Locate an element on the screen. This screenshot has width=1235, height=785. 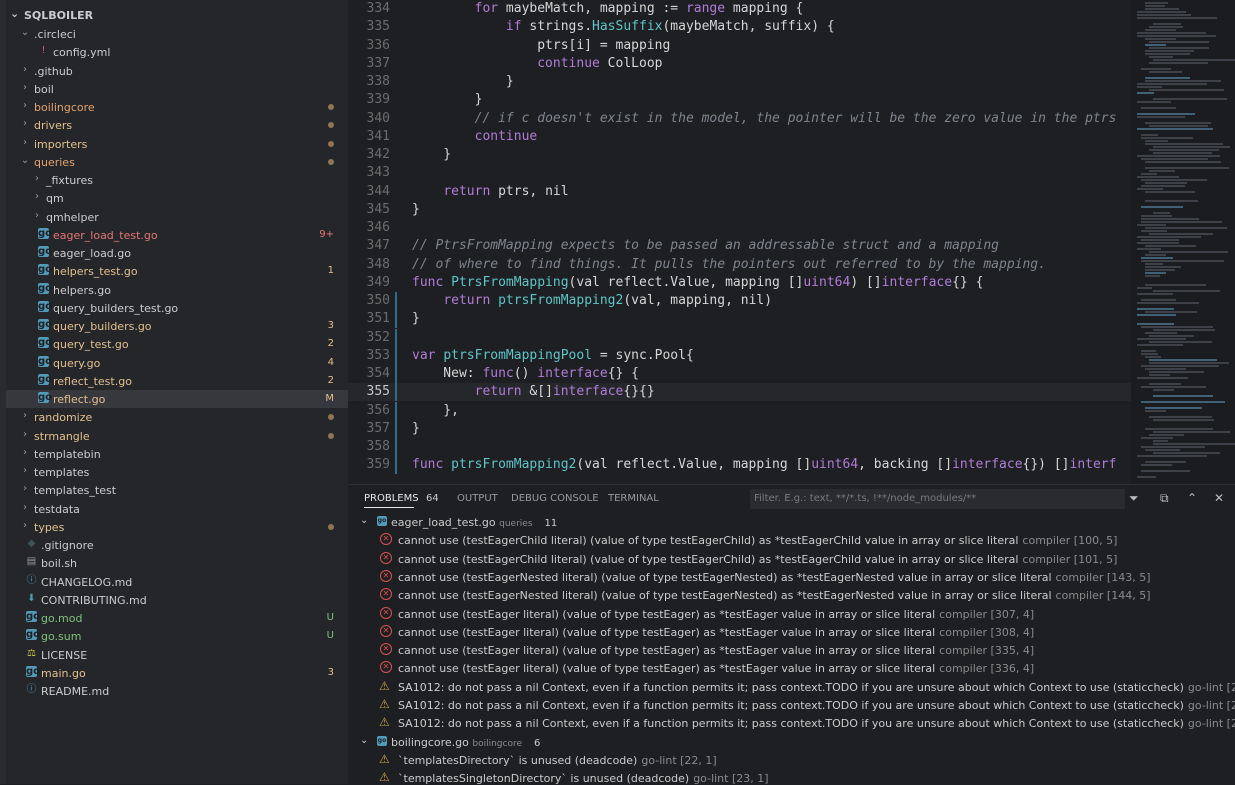
file-item: ! config.yml is located at coordinates (177, 52).